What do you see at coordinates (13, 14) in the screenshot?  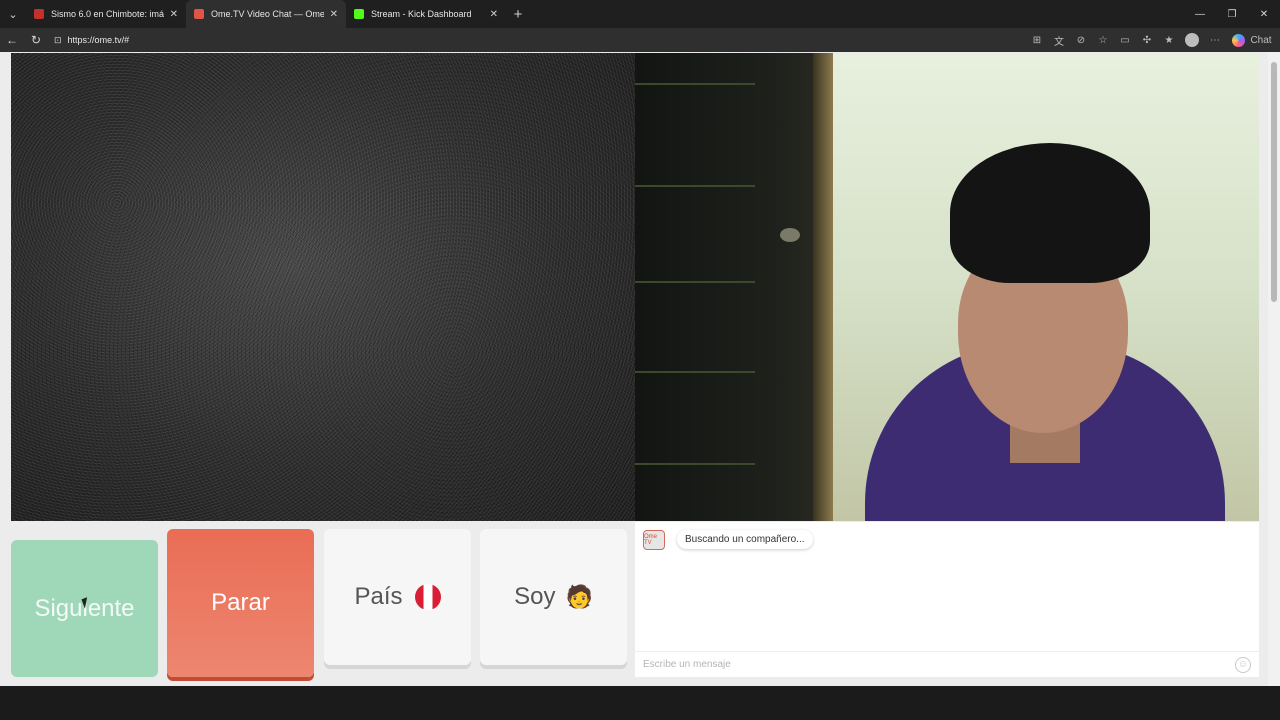 I see `tab-list-chevron-icon: ⌄` at bounding box center [13, 14].